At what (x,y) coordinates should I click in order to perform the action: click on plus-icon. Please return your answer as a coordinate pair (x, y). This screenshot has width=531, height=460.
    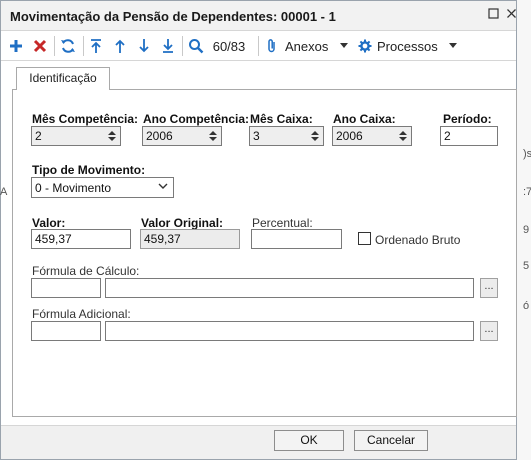
    Looking at the image, I should click on (16, 46).